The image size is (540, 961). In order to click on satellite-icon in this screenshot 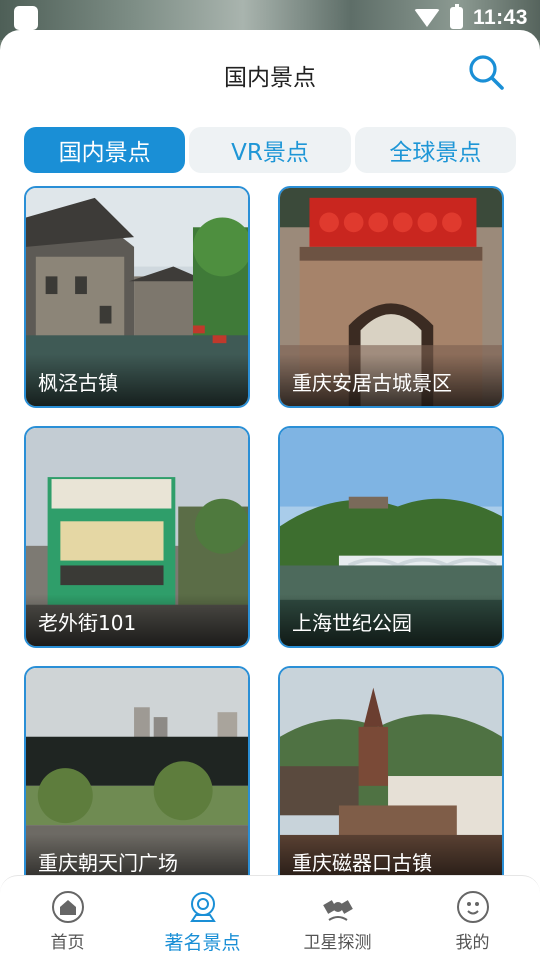, I will do `click(337, 910)`.